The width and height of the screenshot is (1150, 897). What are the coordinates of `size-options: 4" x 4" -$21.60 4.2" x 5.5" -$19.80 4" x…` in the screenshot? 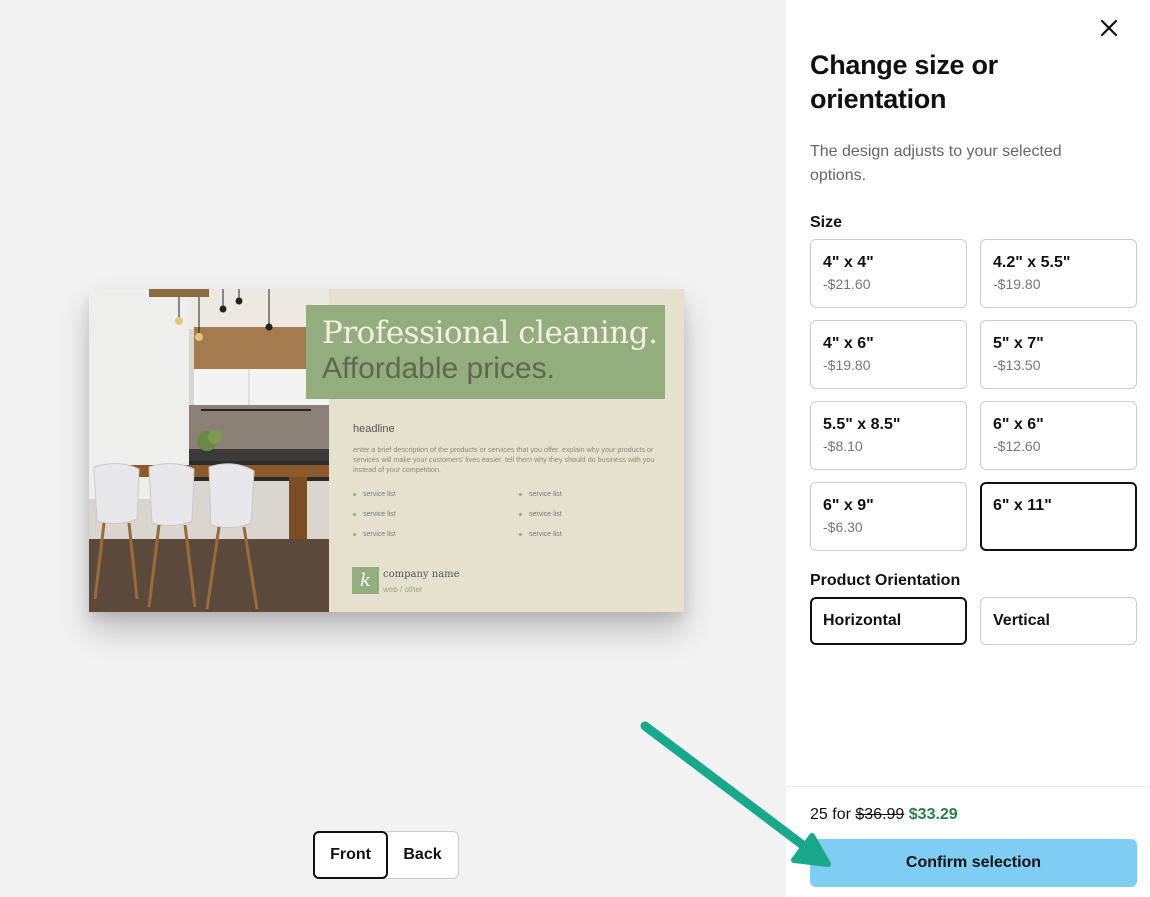 It's located at (973, 395).